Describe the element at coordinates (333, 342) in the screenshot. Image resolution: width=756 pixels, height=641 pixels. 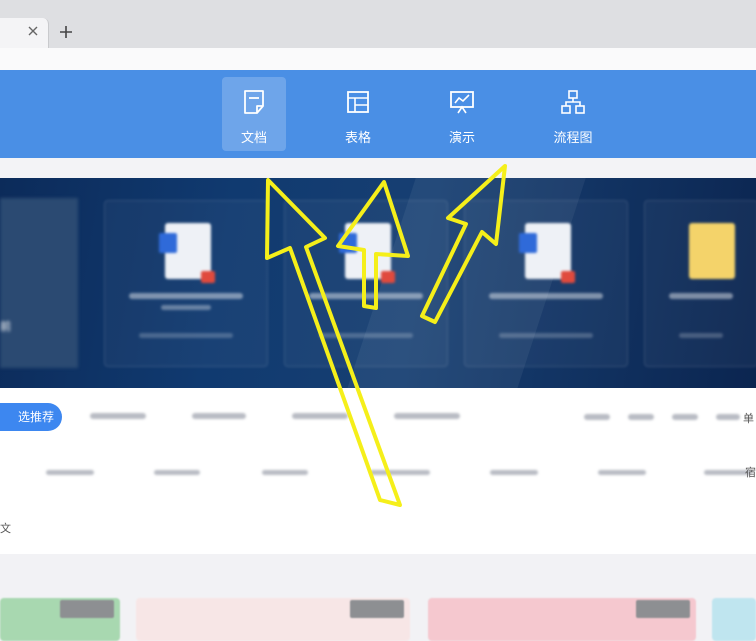
I see `arrow-to-document` at that location.